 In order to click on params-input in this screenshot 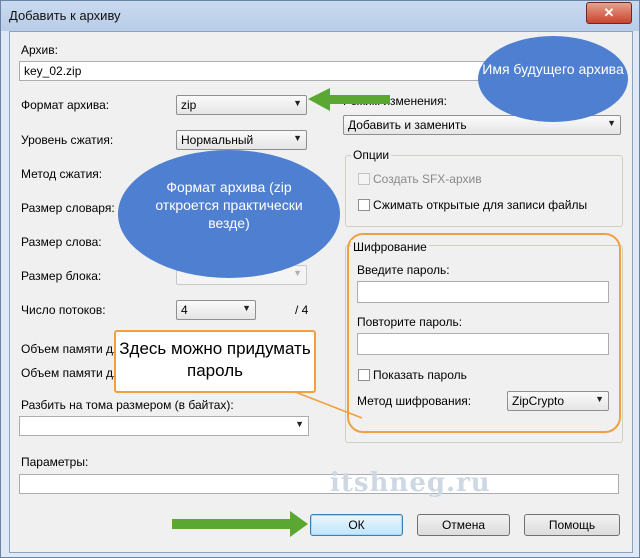, I will do `click(319, 484)`.